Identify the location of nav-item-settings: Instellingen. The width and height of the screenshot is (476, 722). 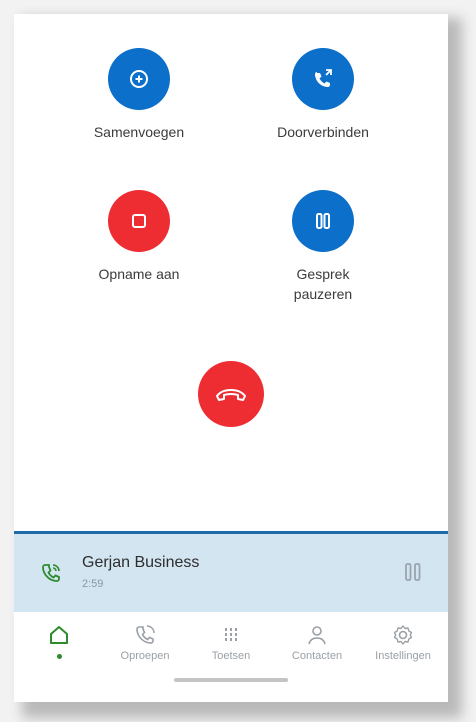
(403, 642).